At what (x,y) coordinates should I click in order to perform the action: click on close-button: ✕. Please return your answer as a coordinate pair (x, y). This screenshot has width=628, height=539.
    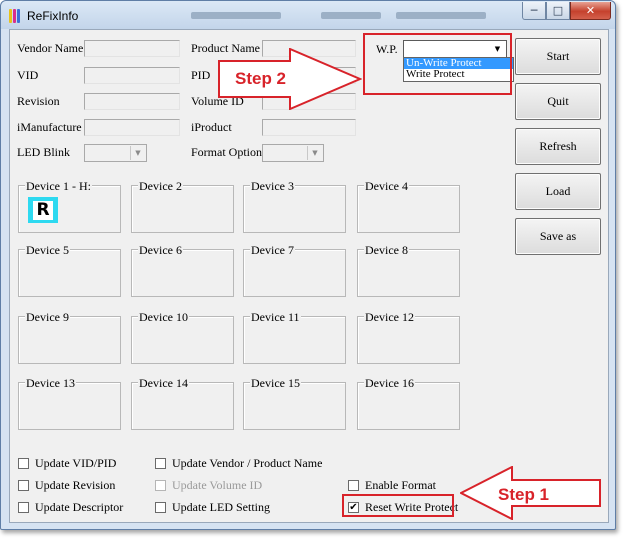
    Looking at the image, I should click on (590, 11).